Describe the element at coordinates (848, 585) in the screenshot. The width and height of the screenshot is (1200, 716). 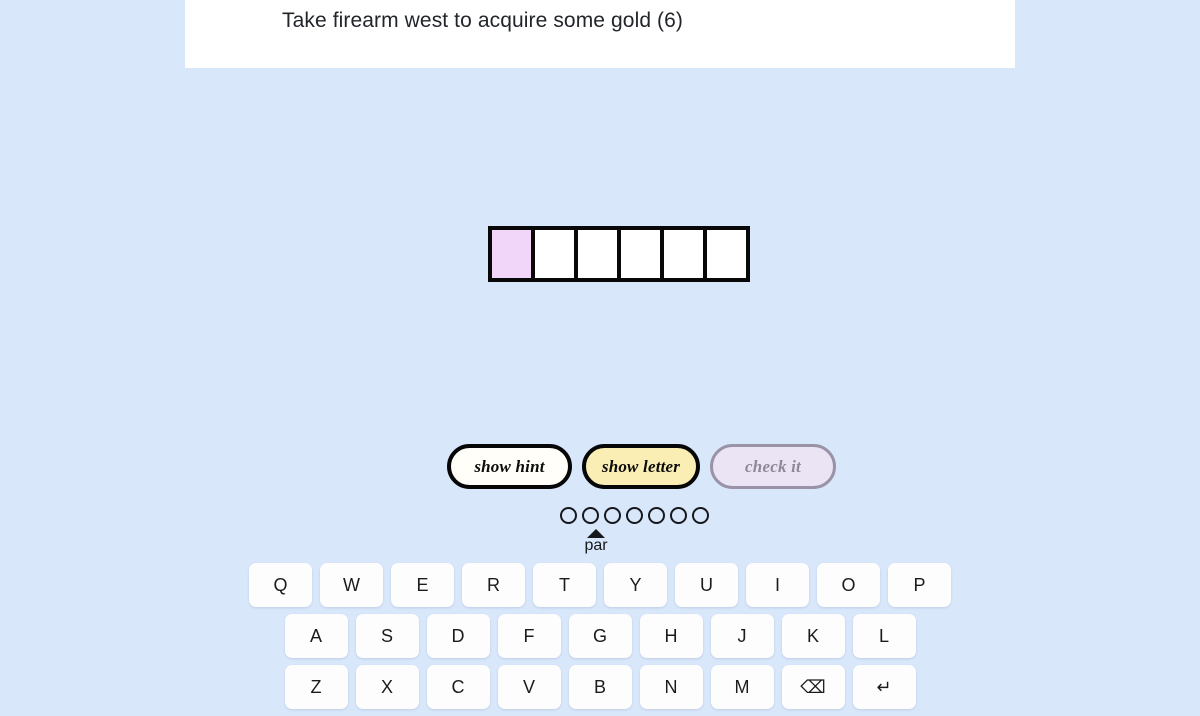
I see `key-o: O` at that location.